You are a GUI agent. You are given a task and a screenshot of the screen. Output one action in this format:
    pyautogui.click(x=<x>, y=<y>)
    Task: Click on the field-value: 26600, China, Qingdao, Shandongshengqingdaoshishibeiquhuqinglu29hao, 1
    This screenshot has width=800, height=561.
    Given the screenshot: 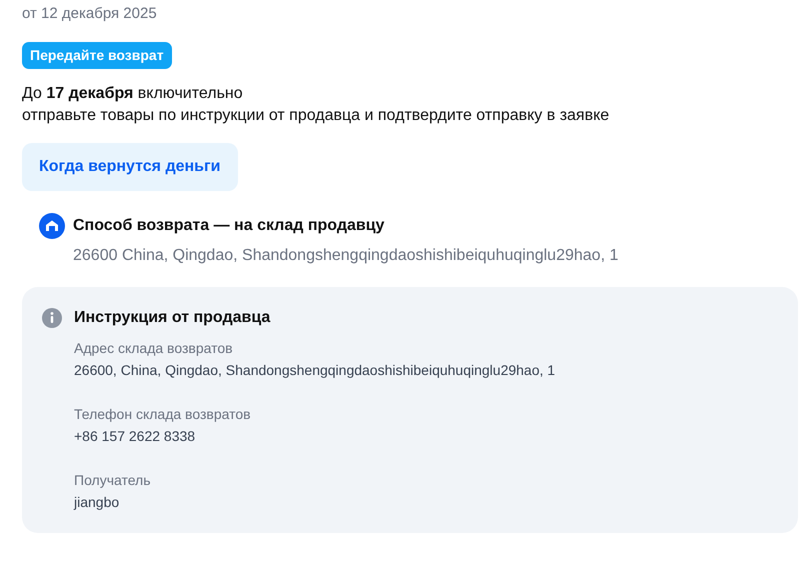 What is the action you would take?
    pyautogui.click(x=315, y=370)
    